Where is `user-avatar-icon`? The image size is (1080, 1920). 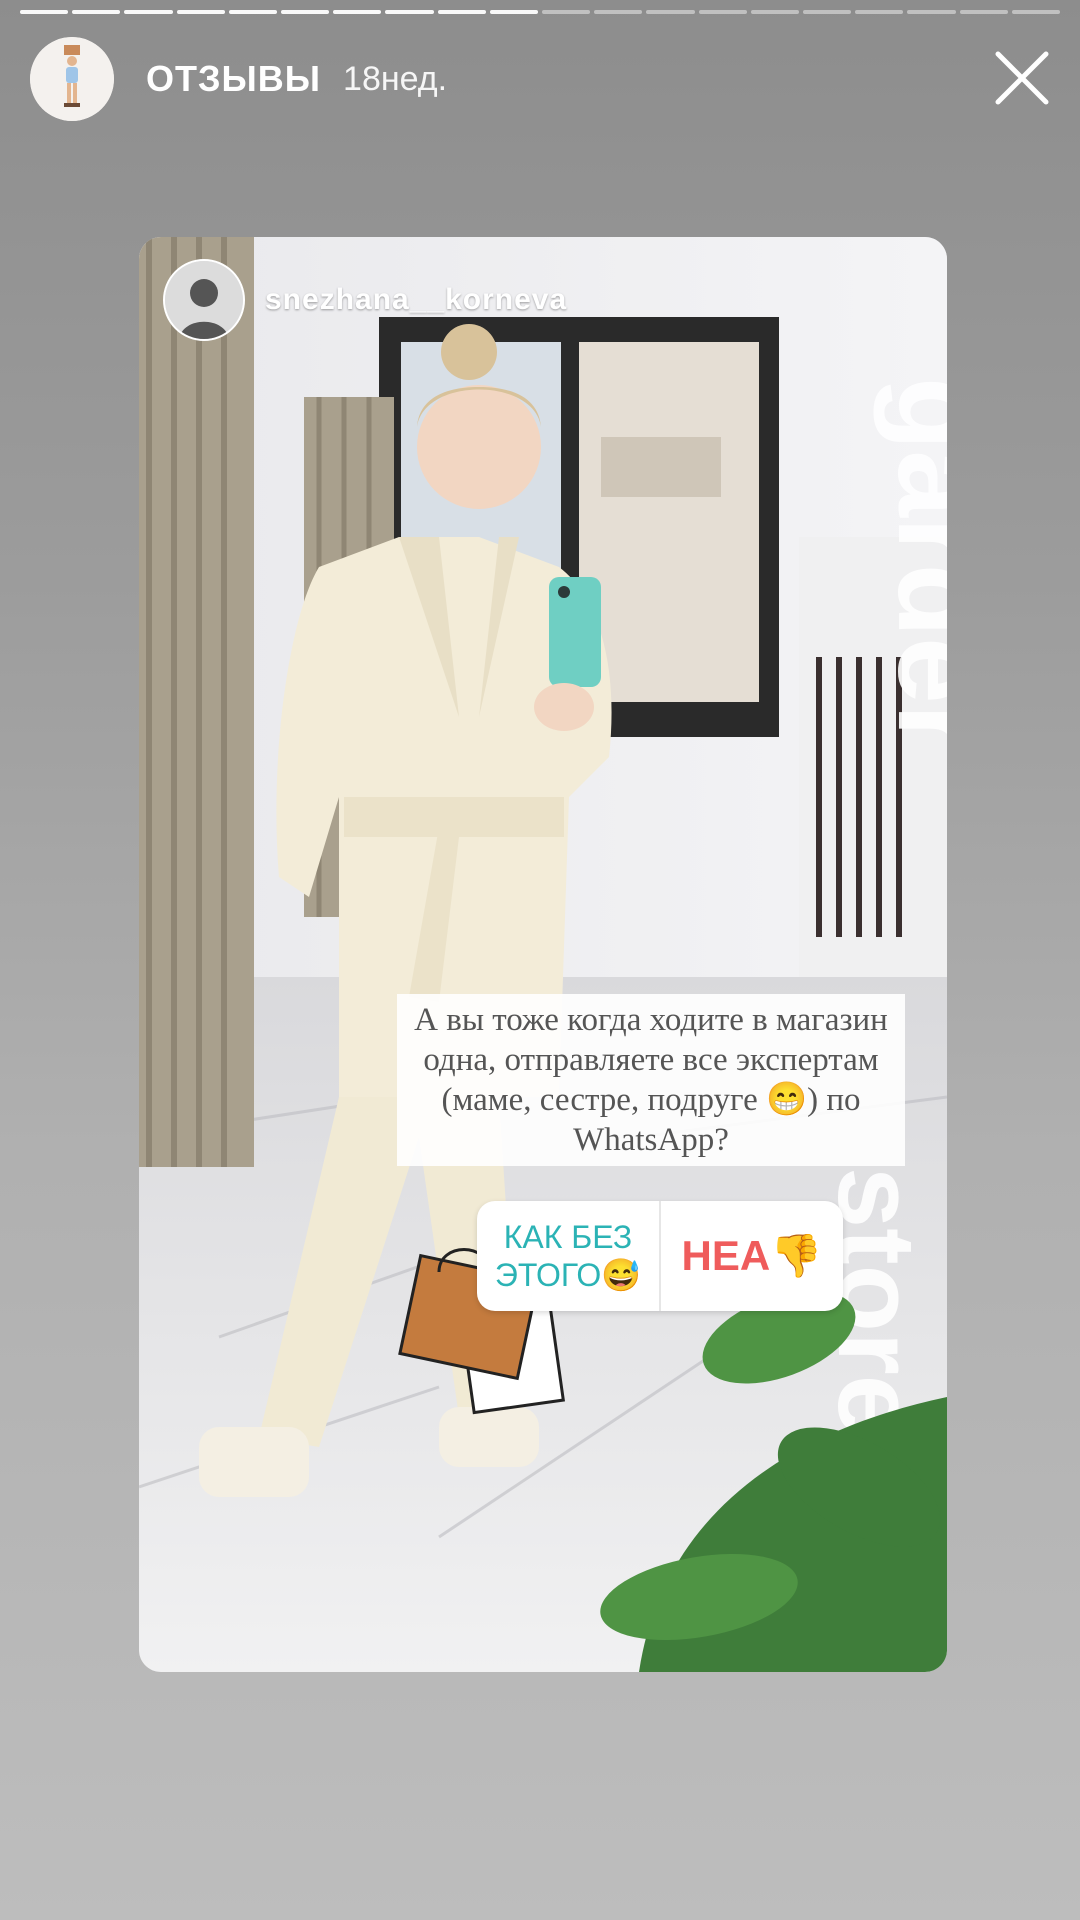 user-avatar-icon is located at coordinates (204, 300).